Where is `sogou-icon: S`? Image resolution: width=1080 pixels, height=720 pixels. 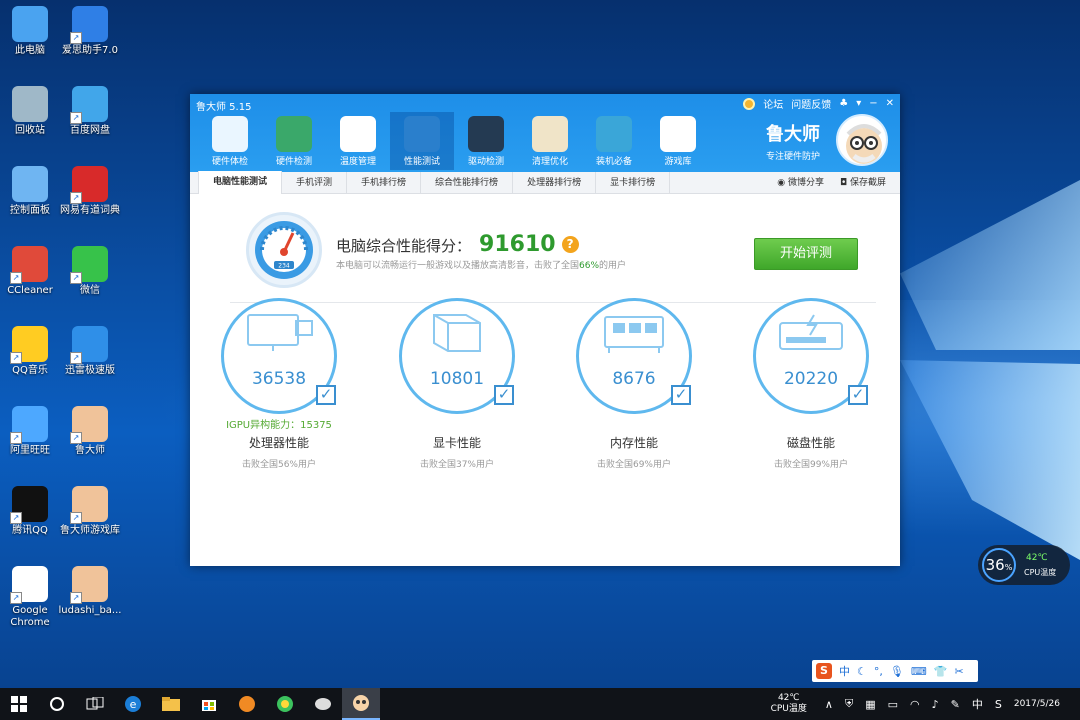
sogou-icon: S is located at coordinates (824, 671).